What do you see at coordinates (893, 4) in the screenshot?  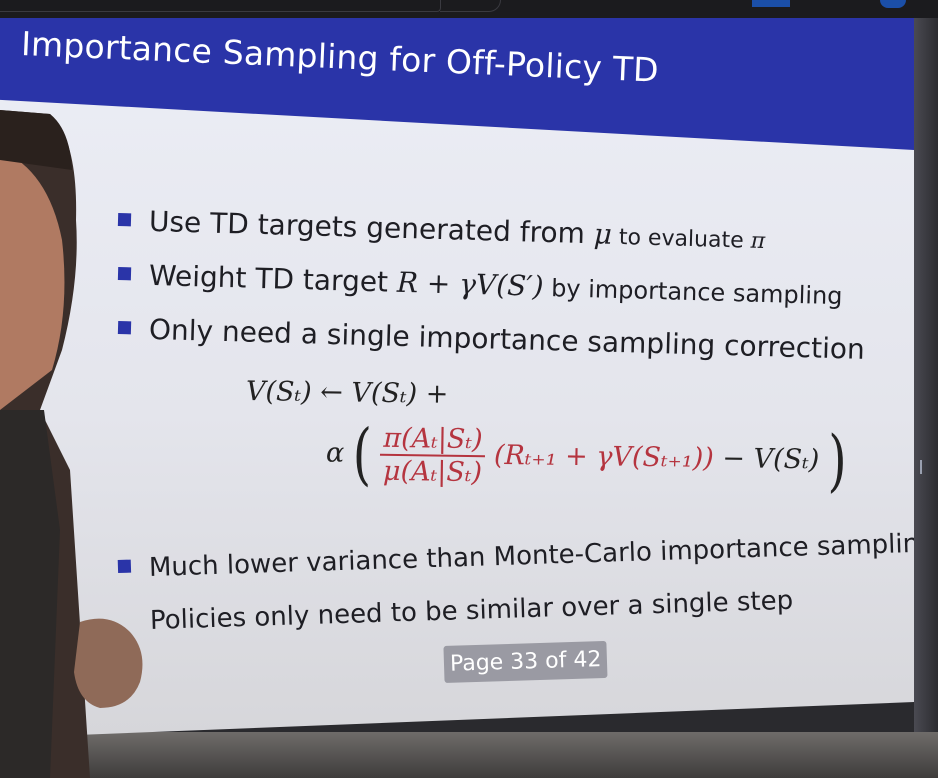 I see `top-blue-circle` at bounding box center [893, 4].